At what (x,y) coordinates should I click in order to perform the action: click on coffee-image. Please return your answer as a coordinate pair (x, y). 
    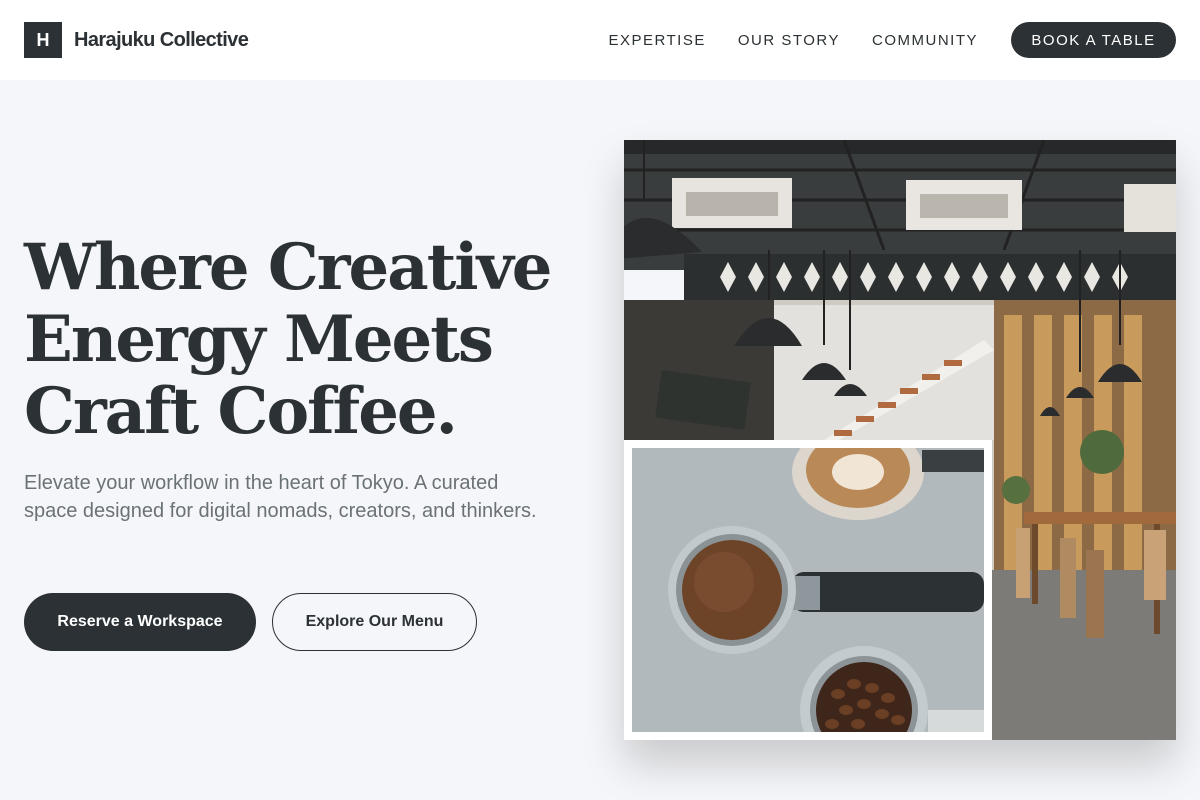
    Looking at the image, I should click on (808, 590).